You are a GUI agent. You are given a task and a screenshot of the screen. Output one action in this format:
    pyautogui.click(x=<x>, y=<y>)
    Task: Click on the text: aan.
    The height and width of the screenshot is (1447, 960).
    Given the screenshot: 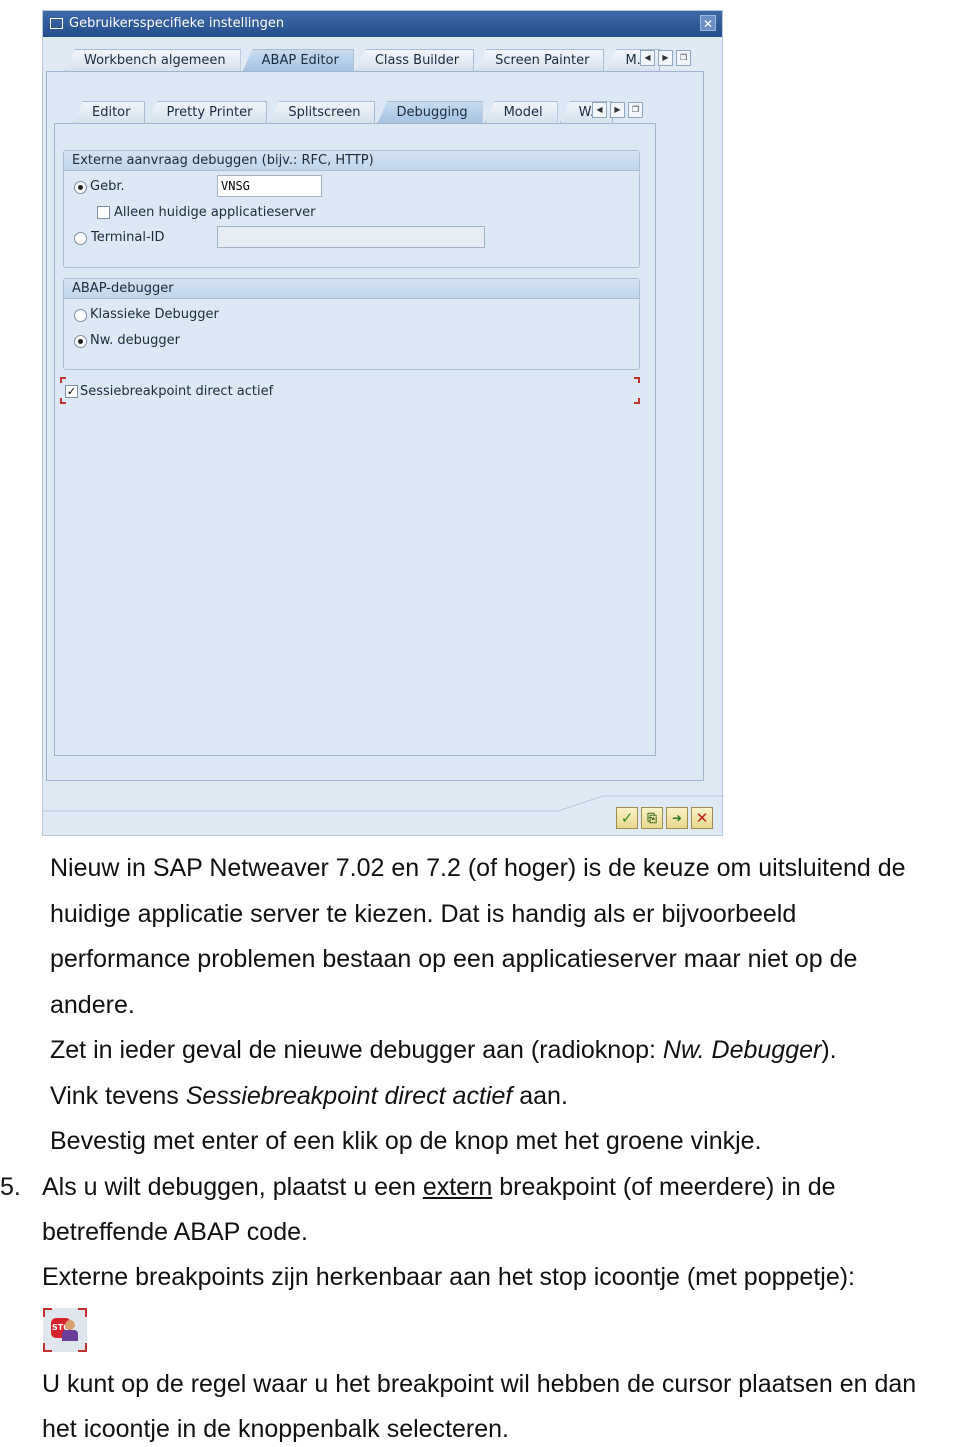 What is the action you would take?
    pyautogui.click(x=540, y=1096)
    